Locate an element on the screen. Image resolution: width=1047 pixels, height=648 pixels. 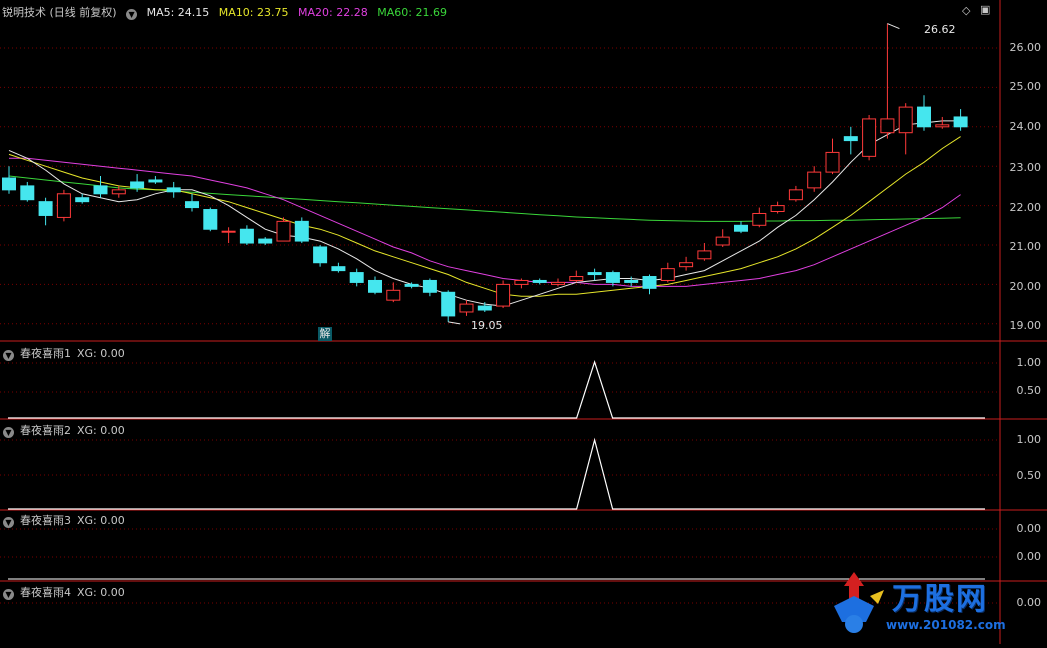
ma5-label: MA5: 24.15 is located at coordinates (178, 12).